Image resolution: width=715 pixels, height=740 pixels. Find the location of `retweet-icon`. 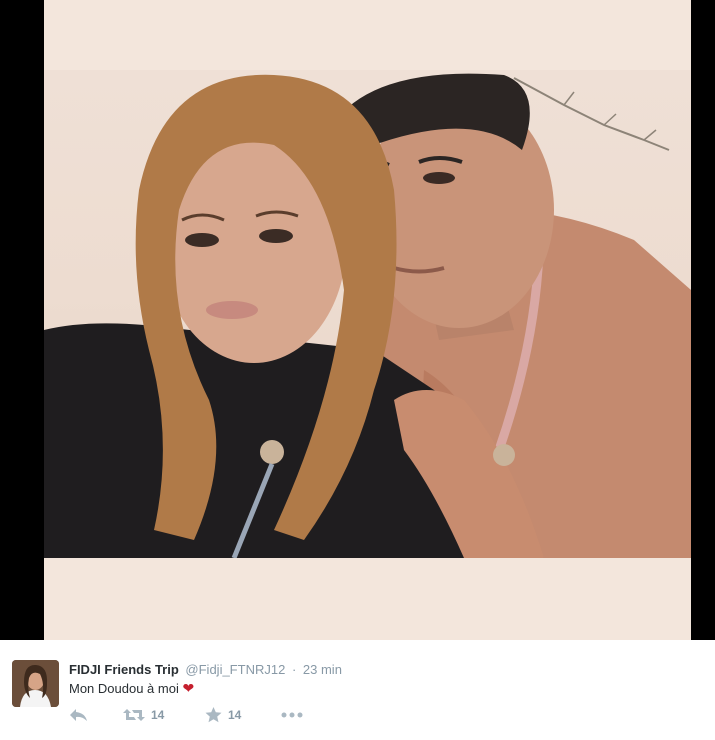

retweet-icon is located at coordinates (134, 715).